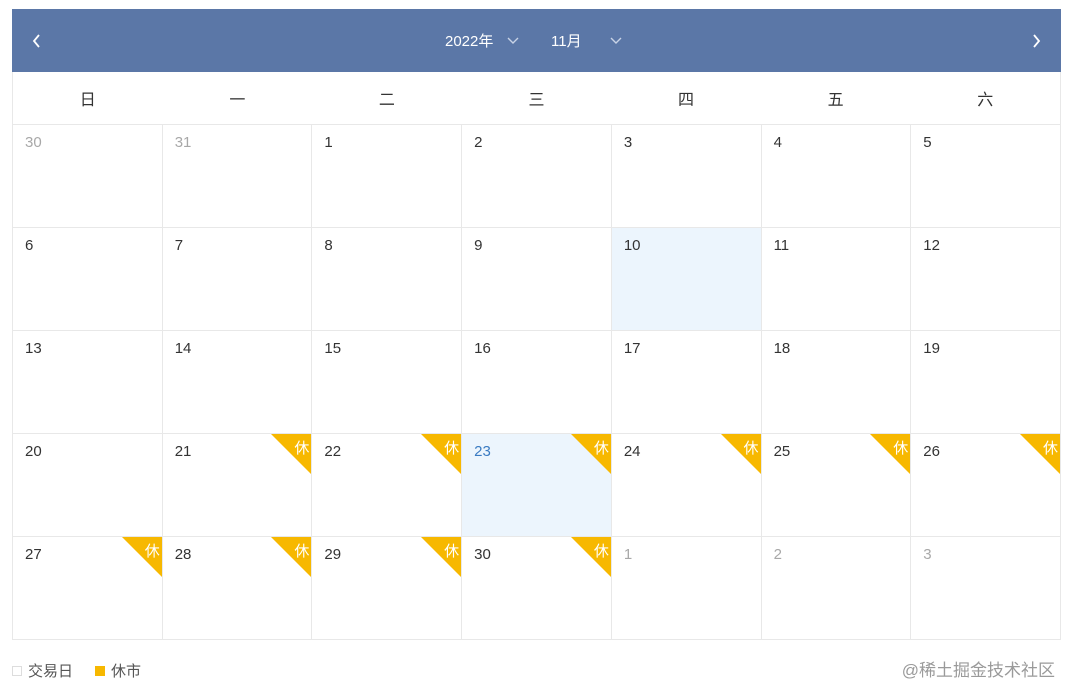  I want to click on day-number: 22, so click(333, 451).